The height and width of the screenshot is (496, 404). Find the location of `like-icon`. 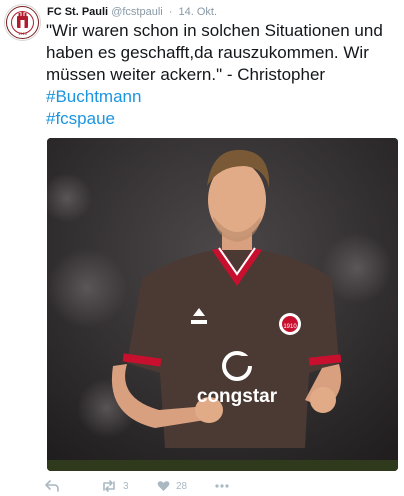

like-icon is located at coordinates (163, 486).